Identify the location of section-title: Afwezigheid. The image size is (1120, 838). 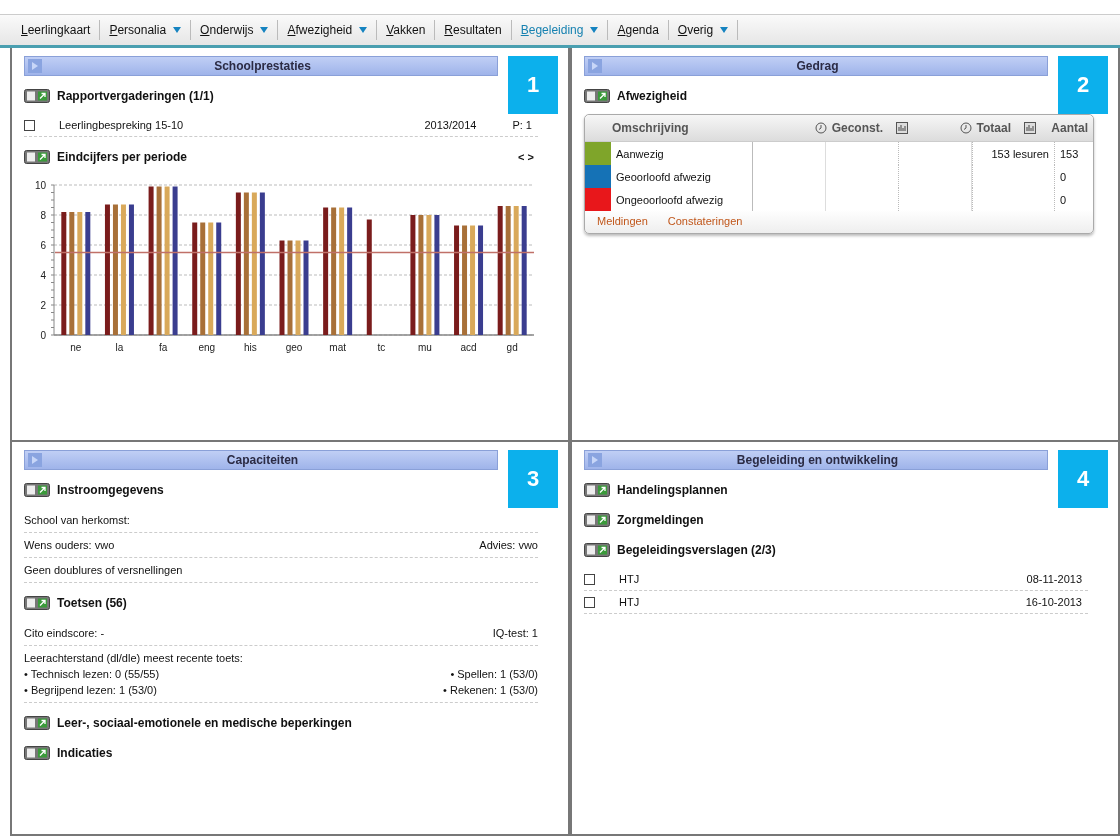
(652, 96).